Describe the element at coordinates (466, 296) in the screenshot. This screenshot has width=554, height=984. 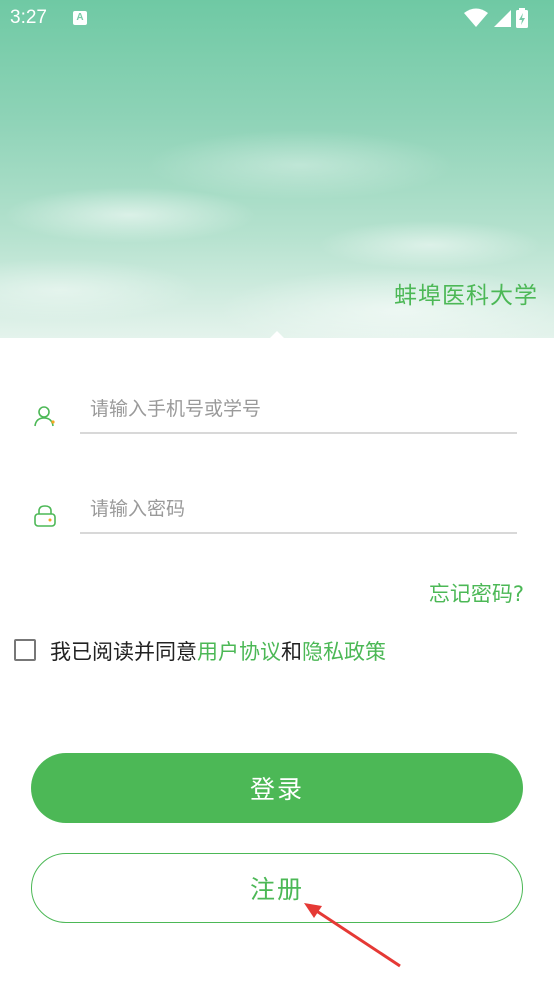
I see `school-name: 蚌埠医科大学` at that location.